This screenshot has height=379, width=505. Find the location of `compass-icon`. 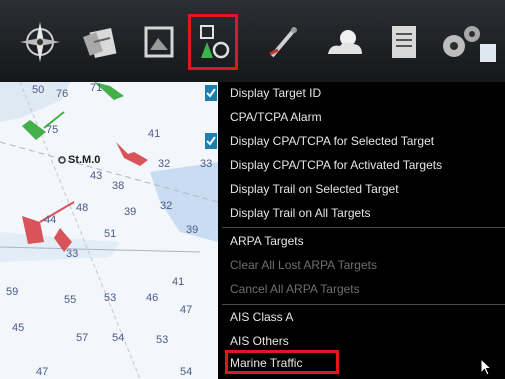

compass-icon is located at coordinates (40, 42).